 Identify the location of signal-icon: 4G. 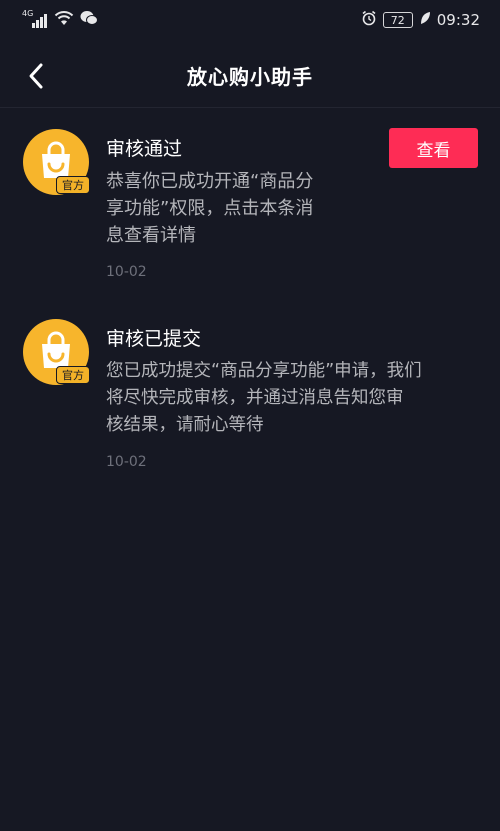
(35, 18).